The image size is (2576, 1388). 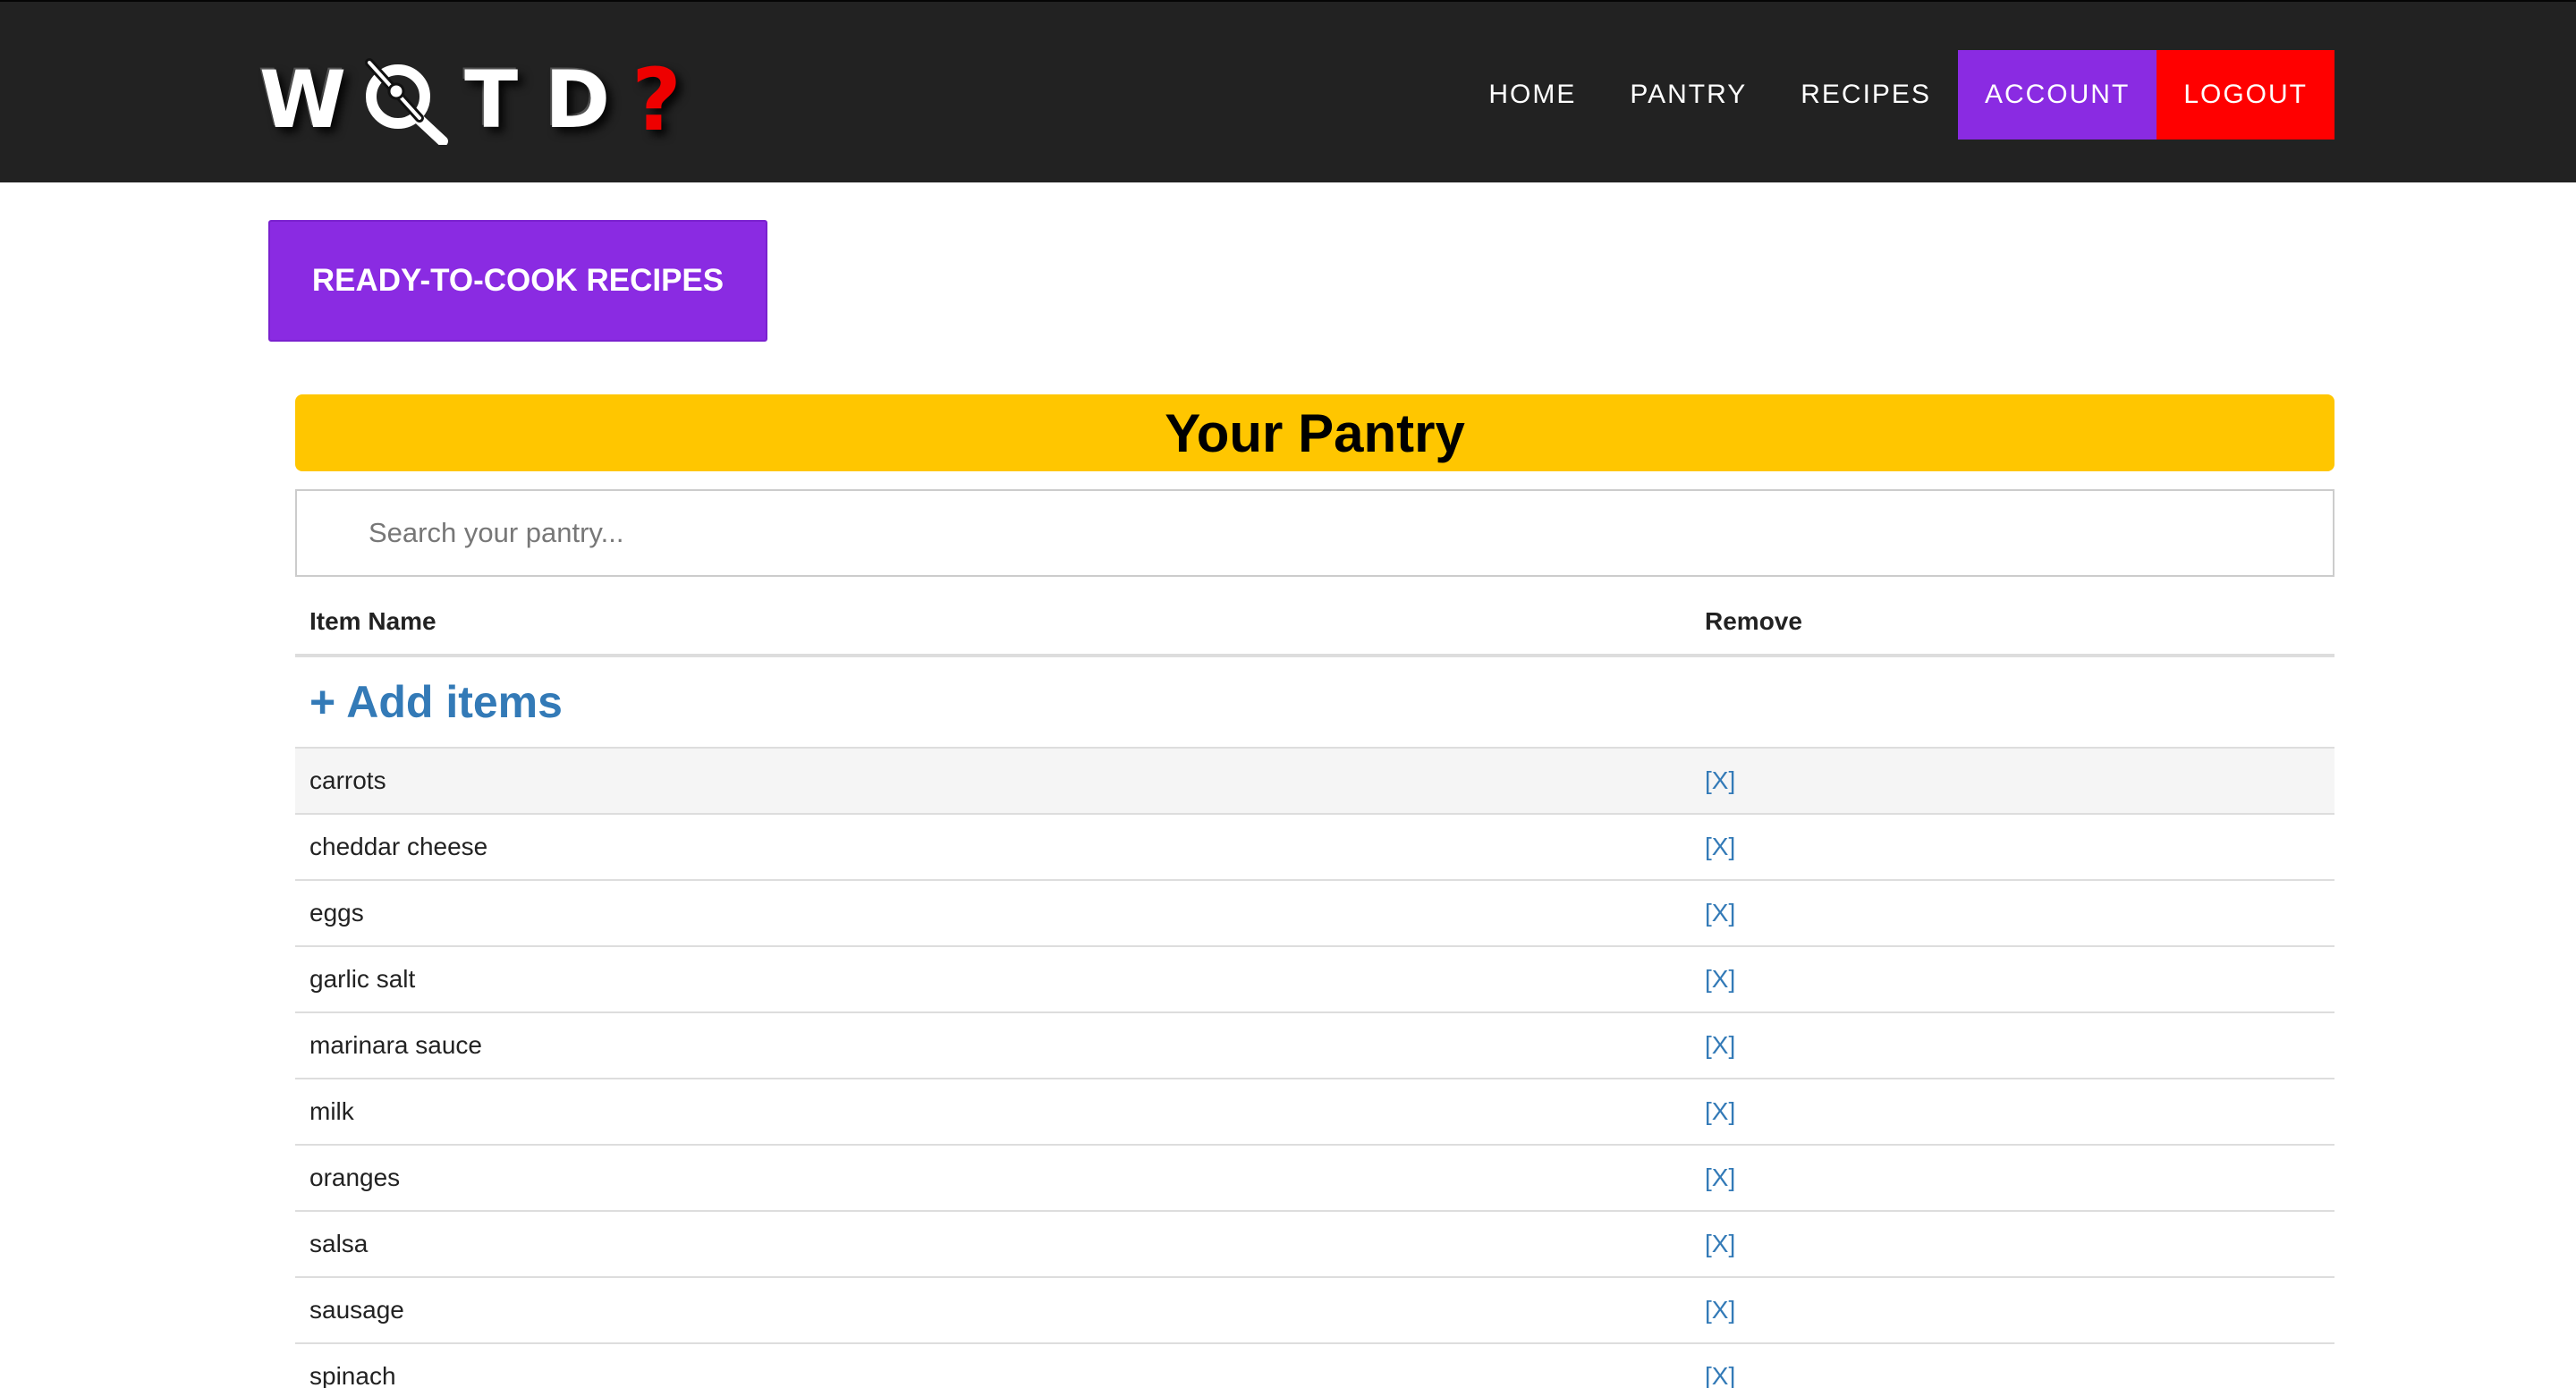 I want to click on item-name: oranges, so click(x=355, y=1178).